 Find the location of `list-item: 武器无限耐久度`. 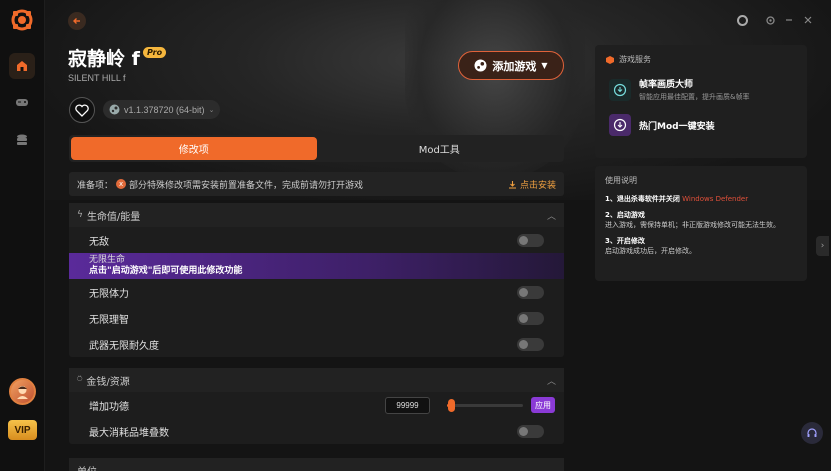

list-item: 武器无限耐久度 is located at coordinates (316, 344).